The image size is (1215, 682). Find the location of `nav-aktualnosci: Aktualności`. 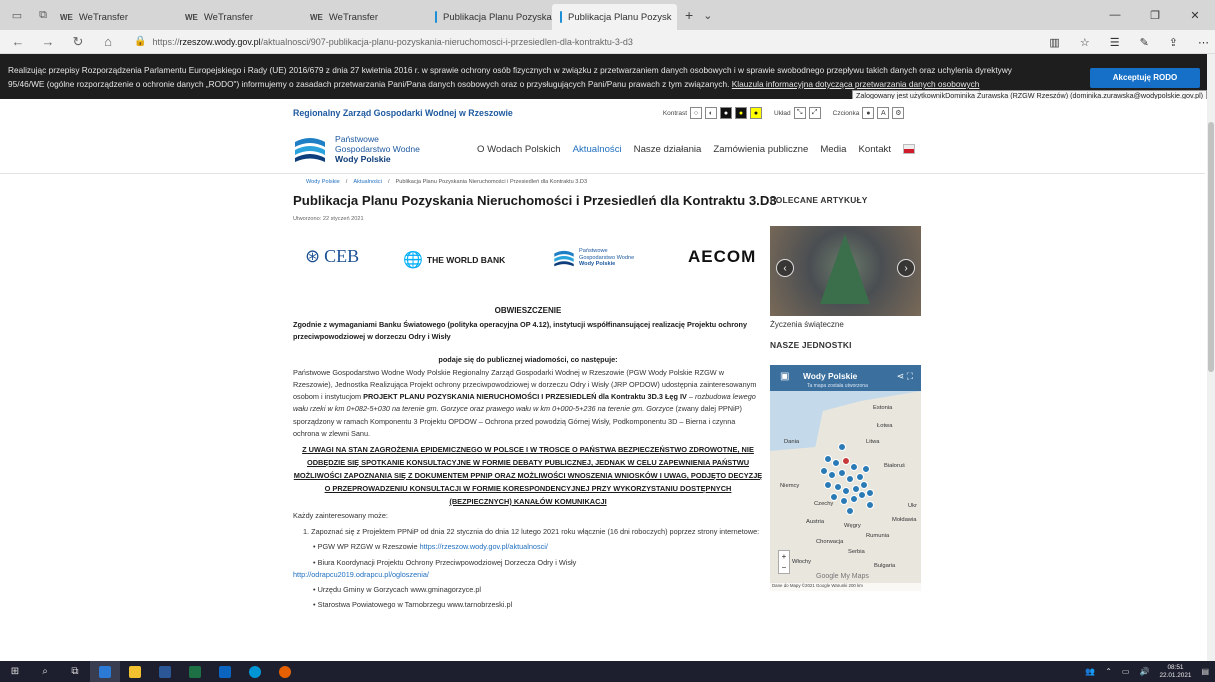

nav-aktualnosci: Aktualności is located at coordinates (597, 149).